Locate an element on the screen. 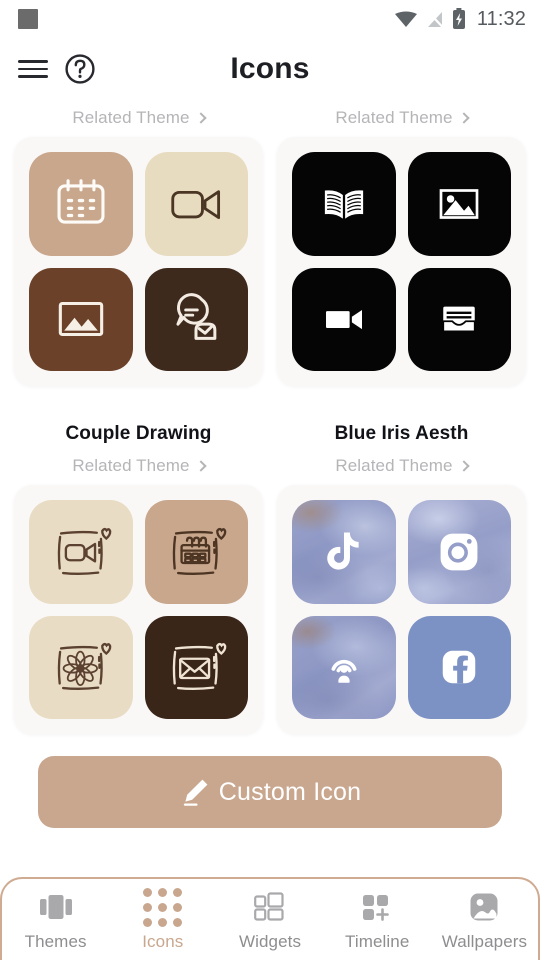  hamburger-menu-button is located at coordinates (33, 69).